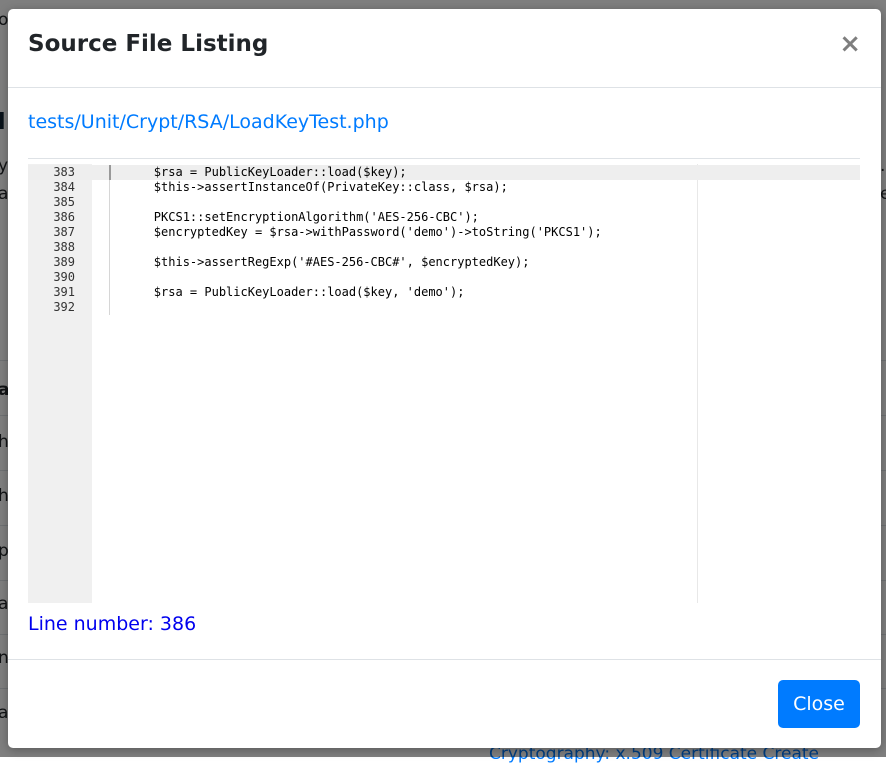 This screenshot has width=886, height=764. What do you see at coordinates (64, 292) in the screenshot?
I see `line-number: 391` at bounding box center [64, 292].